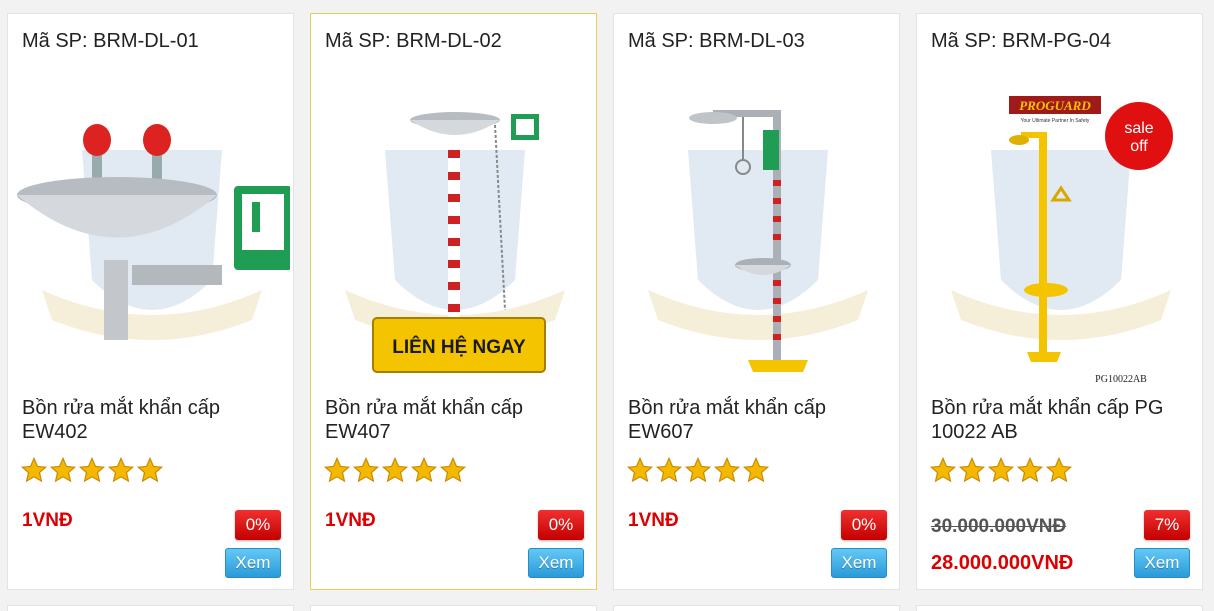 The image size is (1214, 611). Describe the element at coordinates (1138, 128) in the screenshot. I see `sale-badge-line1: sale` at that location.